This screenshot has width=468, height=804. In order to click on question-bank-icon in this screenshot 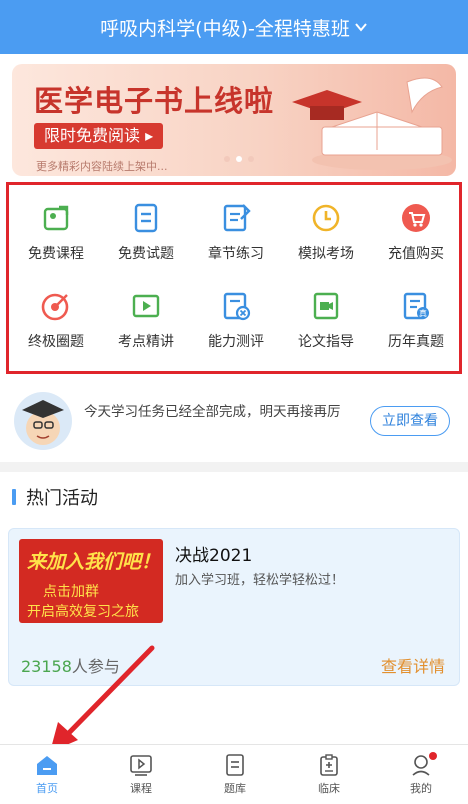, I will do `click(235, 765)`.